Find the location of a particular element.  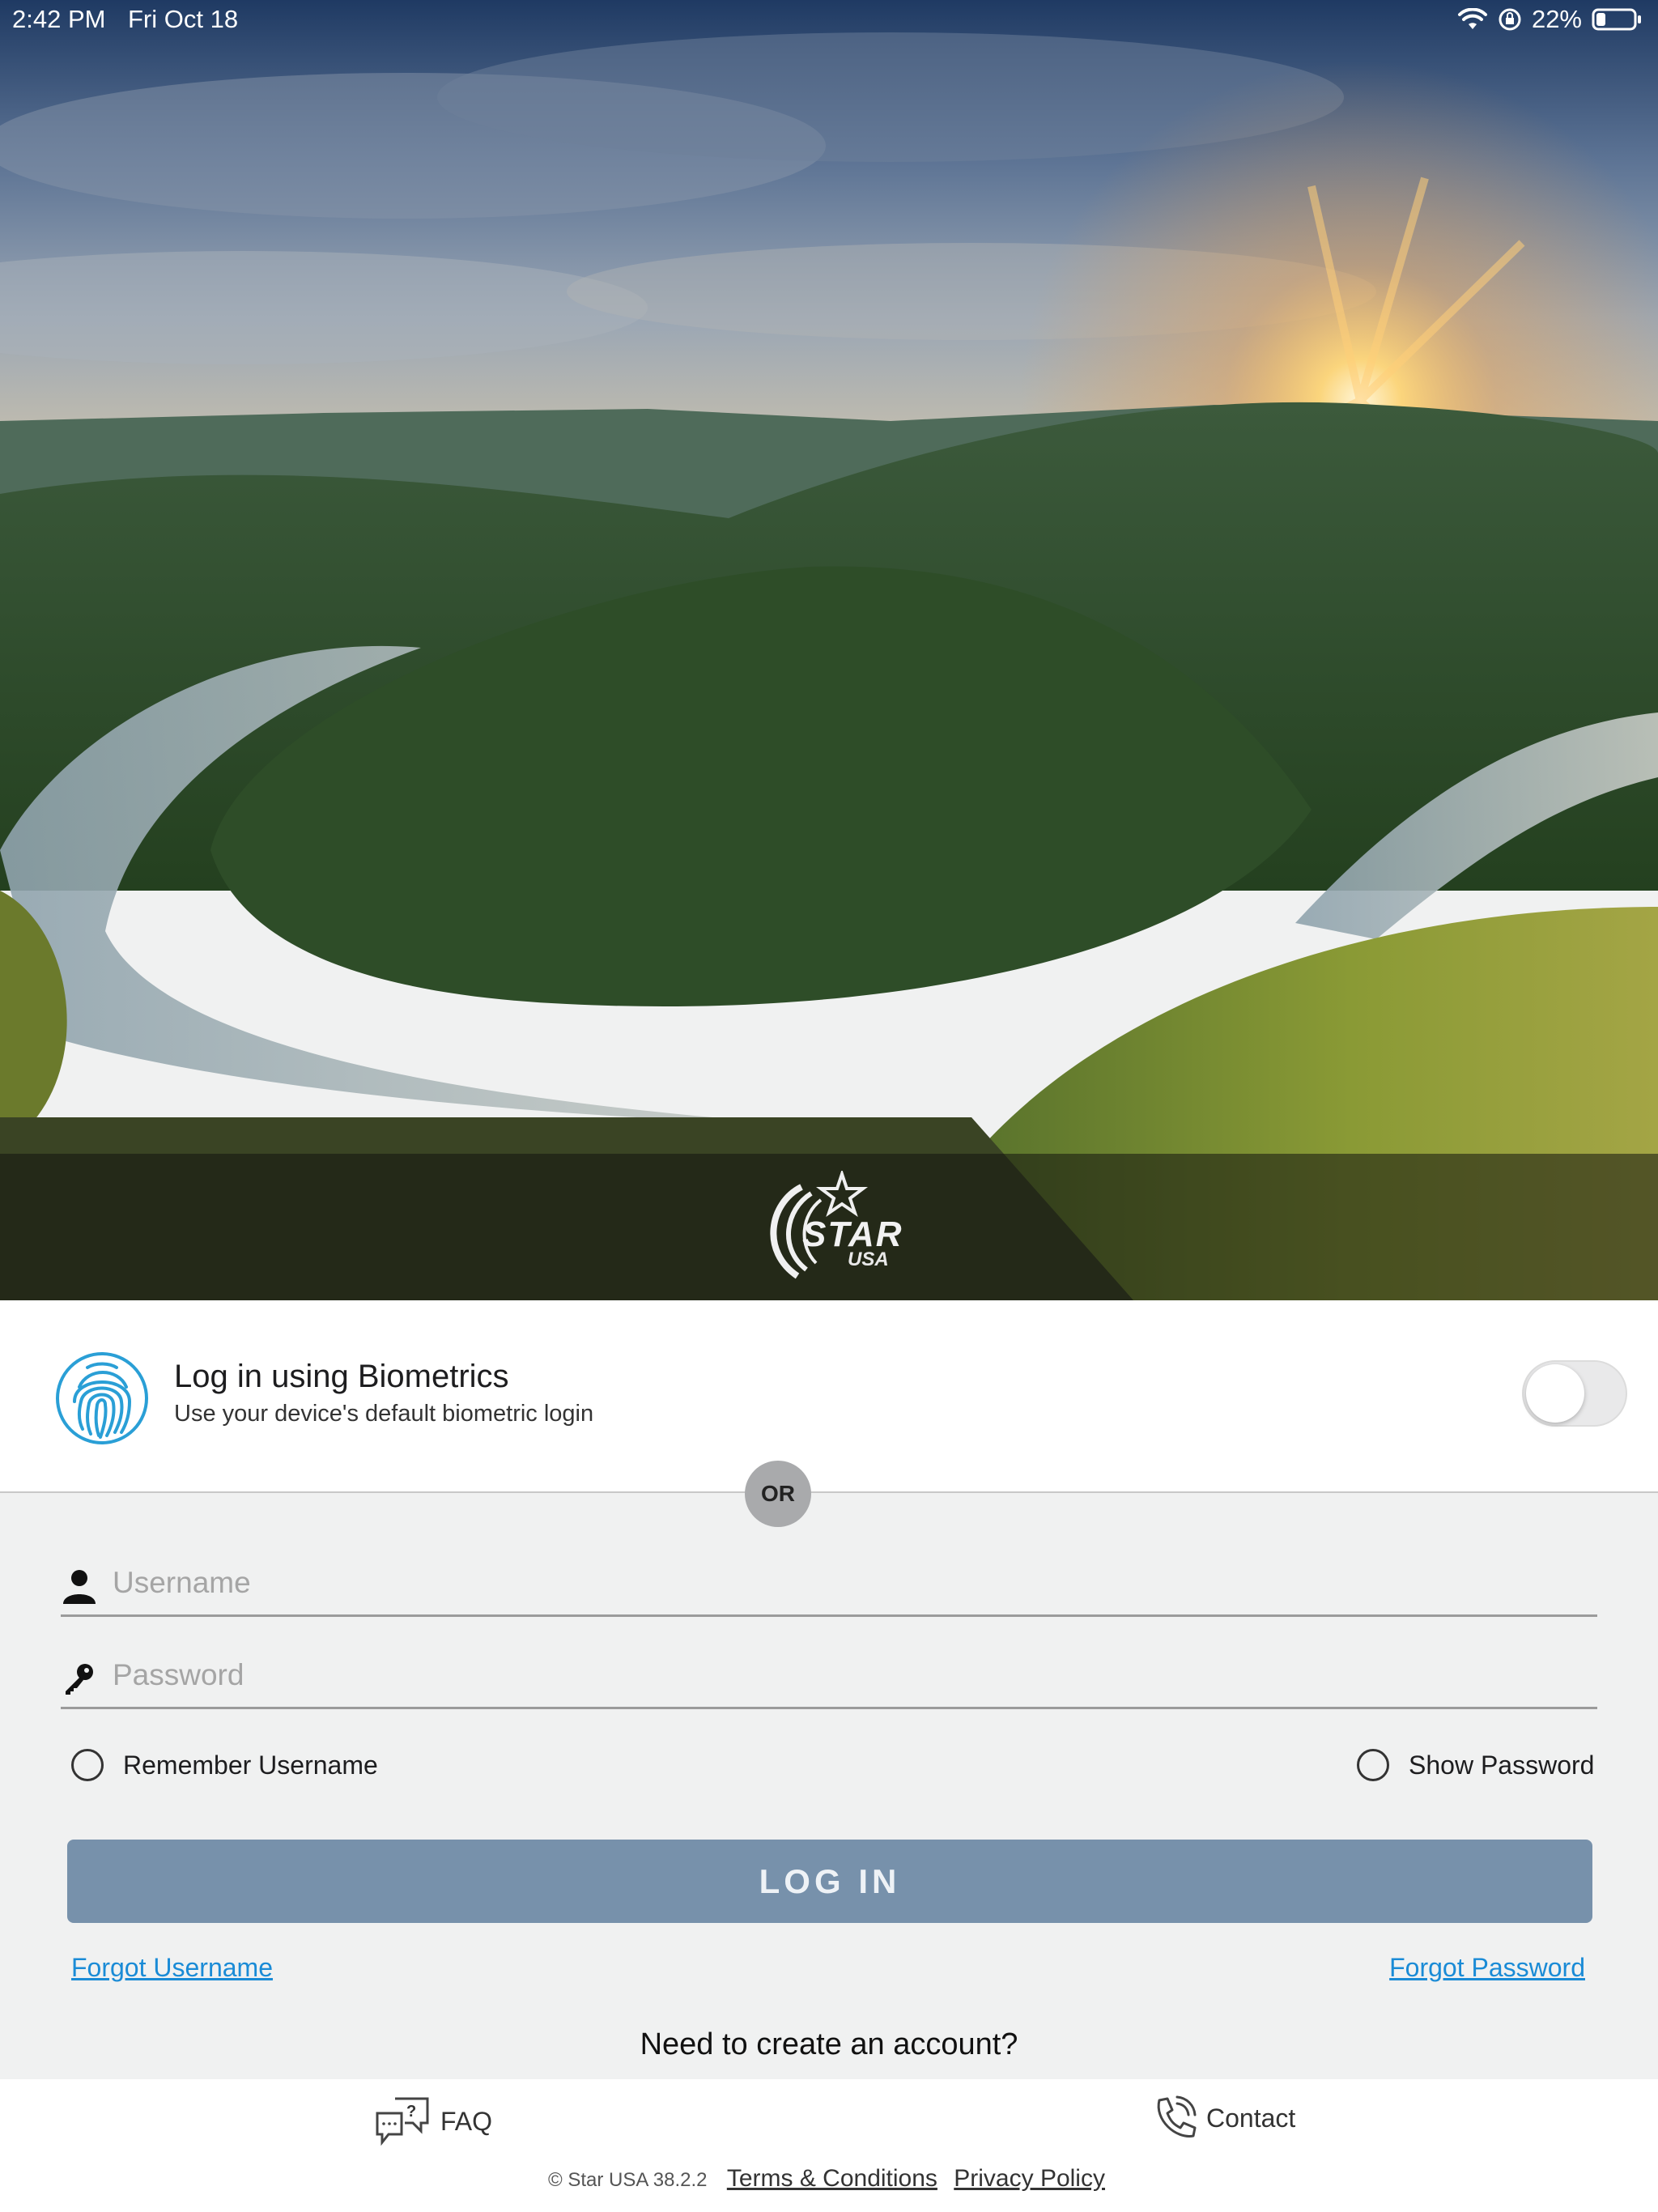

biometric-toggle is located at coordinates (1574, 1394).